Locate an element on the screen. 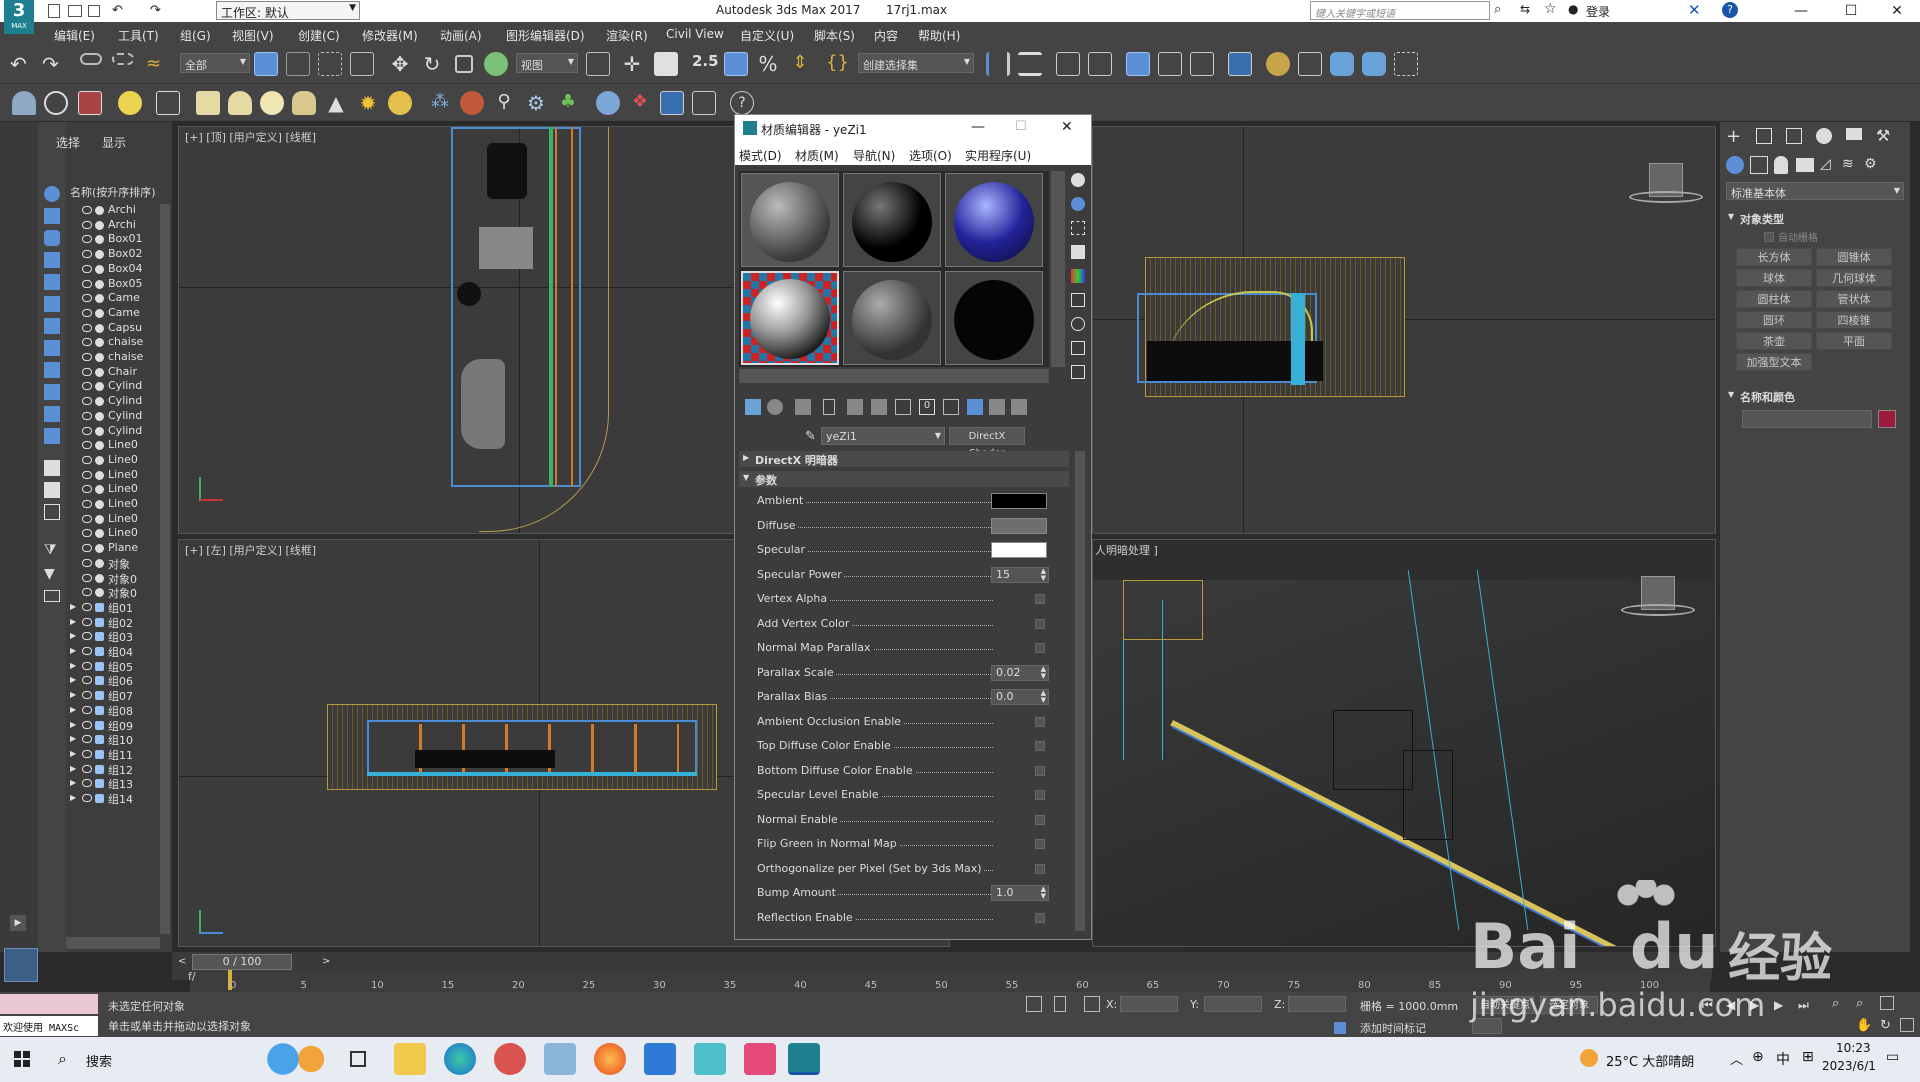 This screenshot has width=1920, height=1082. cylinder-icon is located at coordinates (240, 103).